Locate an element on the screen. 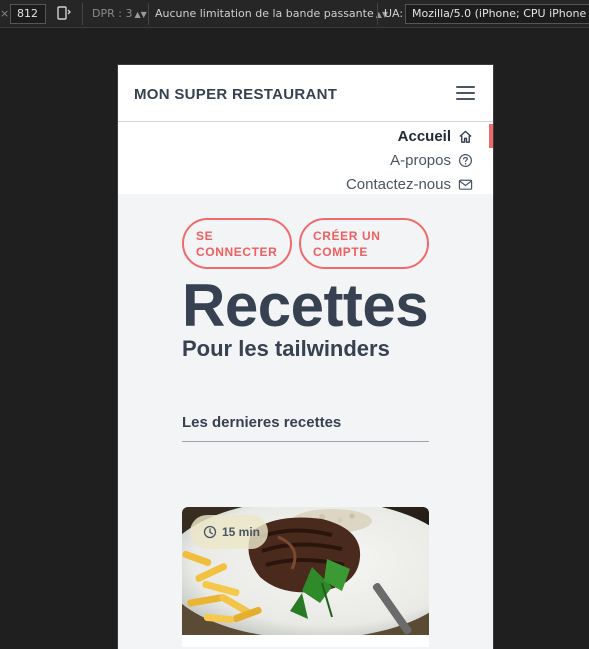 The width and height of the screenshot is (589, 649). brand-title: MON SUPER RESTAURANT is located at coordinates (235, 94).